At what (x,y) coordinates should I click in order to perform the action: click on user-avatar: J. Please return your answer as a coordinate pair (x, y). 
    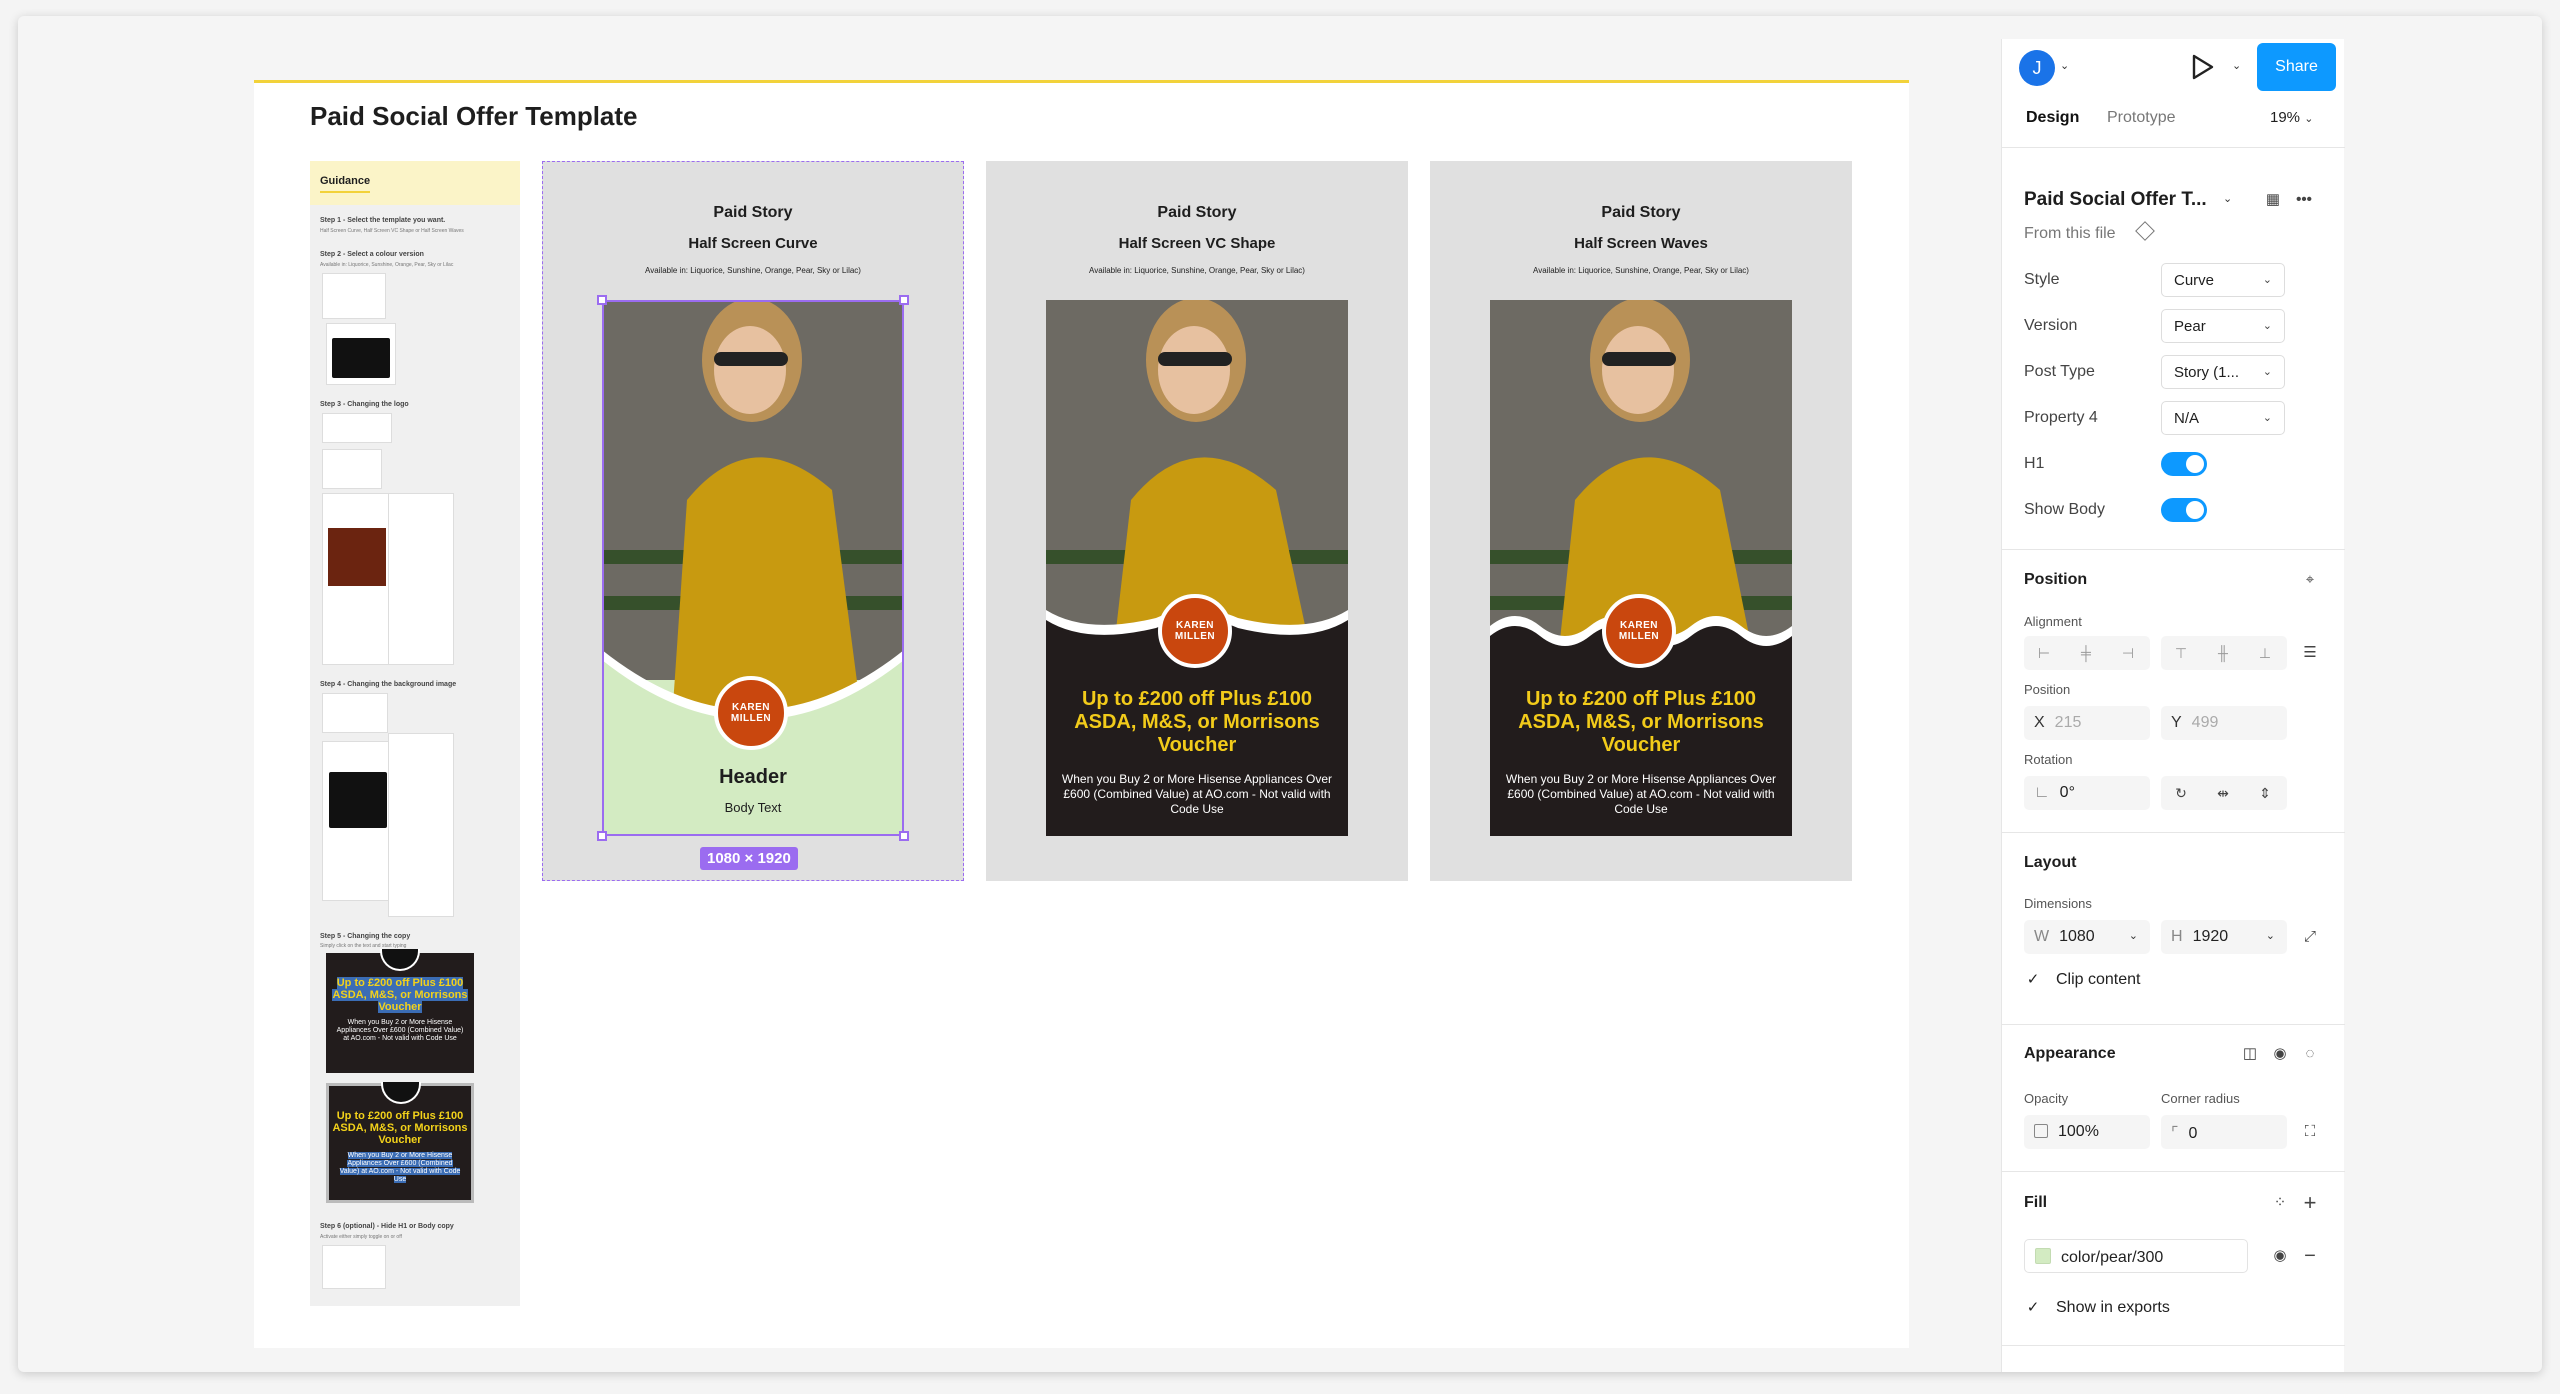
    Looking at the image, I should click on (2037, 68).